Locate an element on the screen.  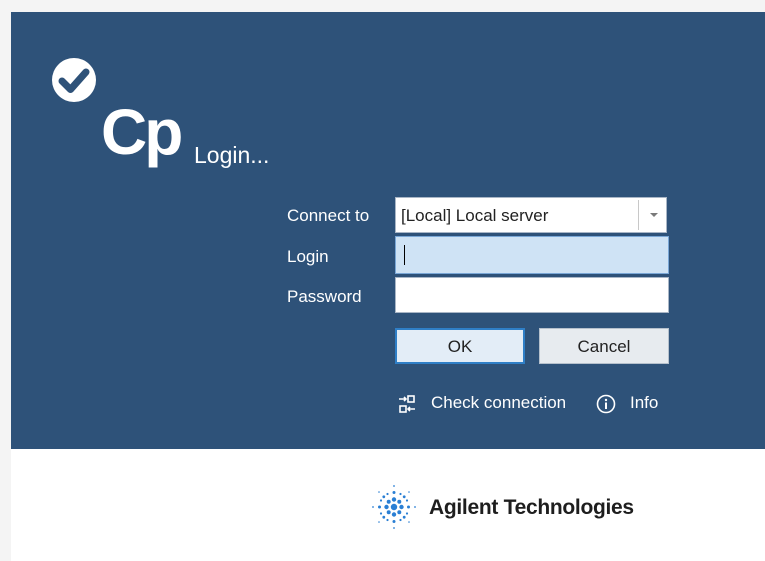
login-label: Login is located at coordinates (308, 256).